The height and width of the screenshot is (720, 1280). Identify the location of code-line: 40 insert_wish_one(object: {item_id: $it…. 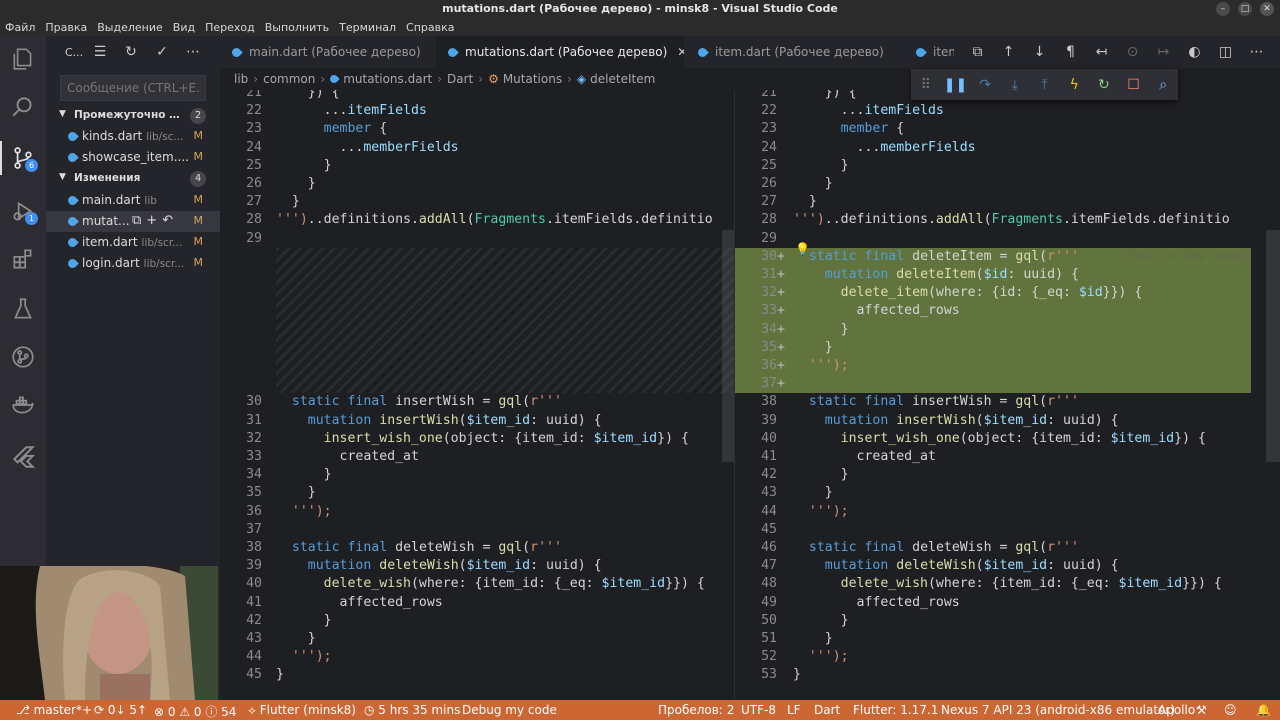
(1007, 439).